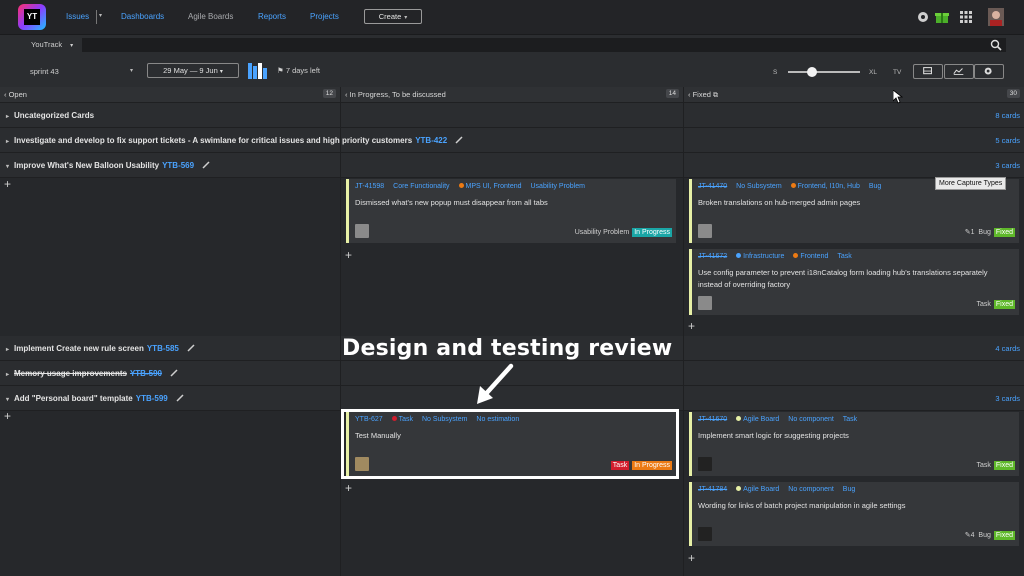 This screenshot has width=1024, height=576. What do you see at coordinates (996, 45) in the screenshot?
I see `search-icon` at bounding box center [996, 45].